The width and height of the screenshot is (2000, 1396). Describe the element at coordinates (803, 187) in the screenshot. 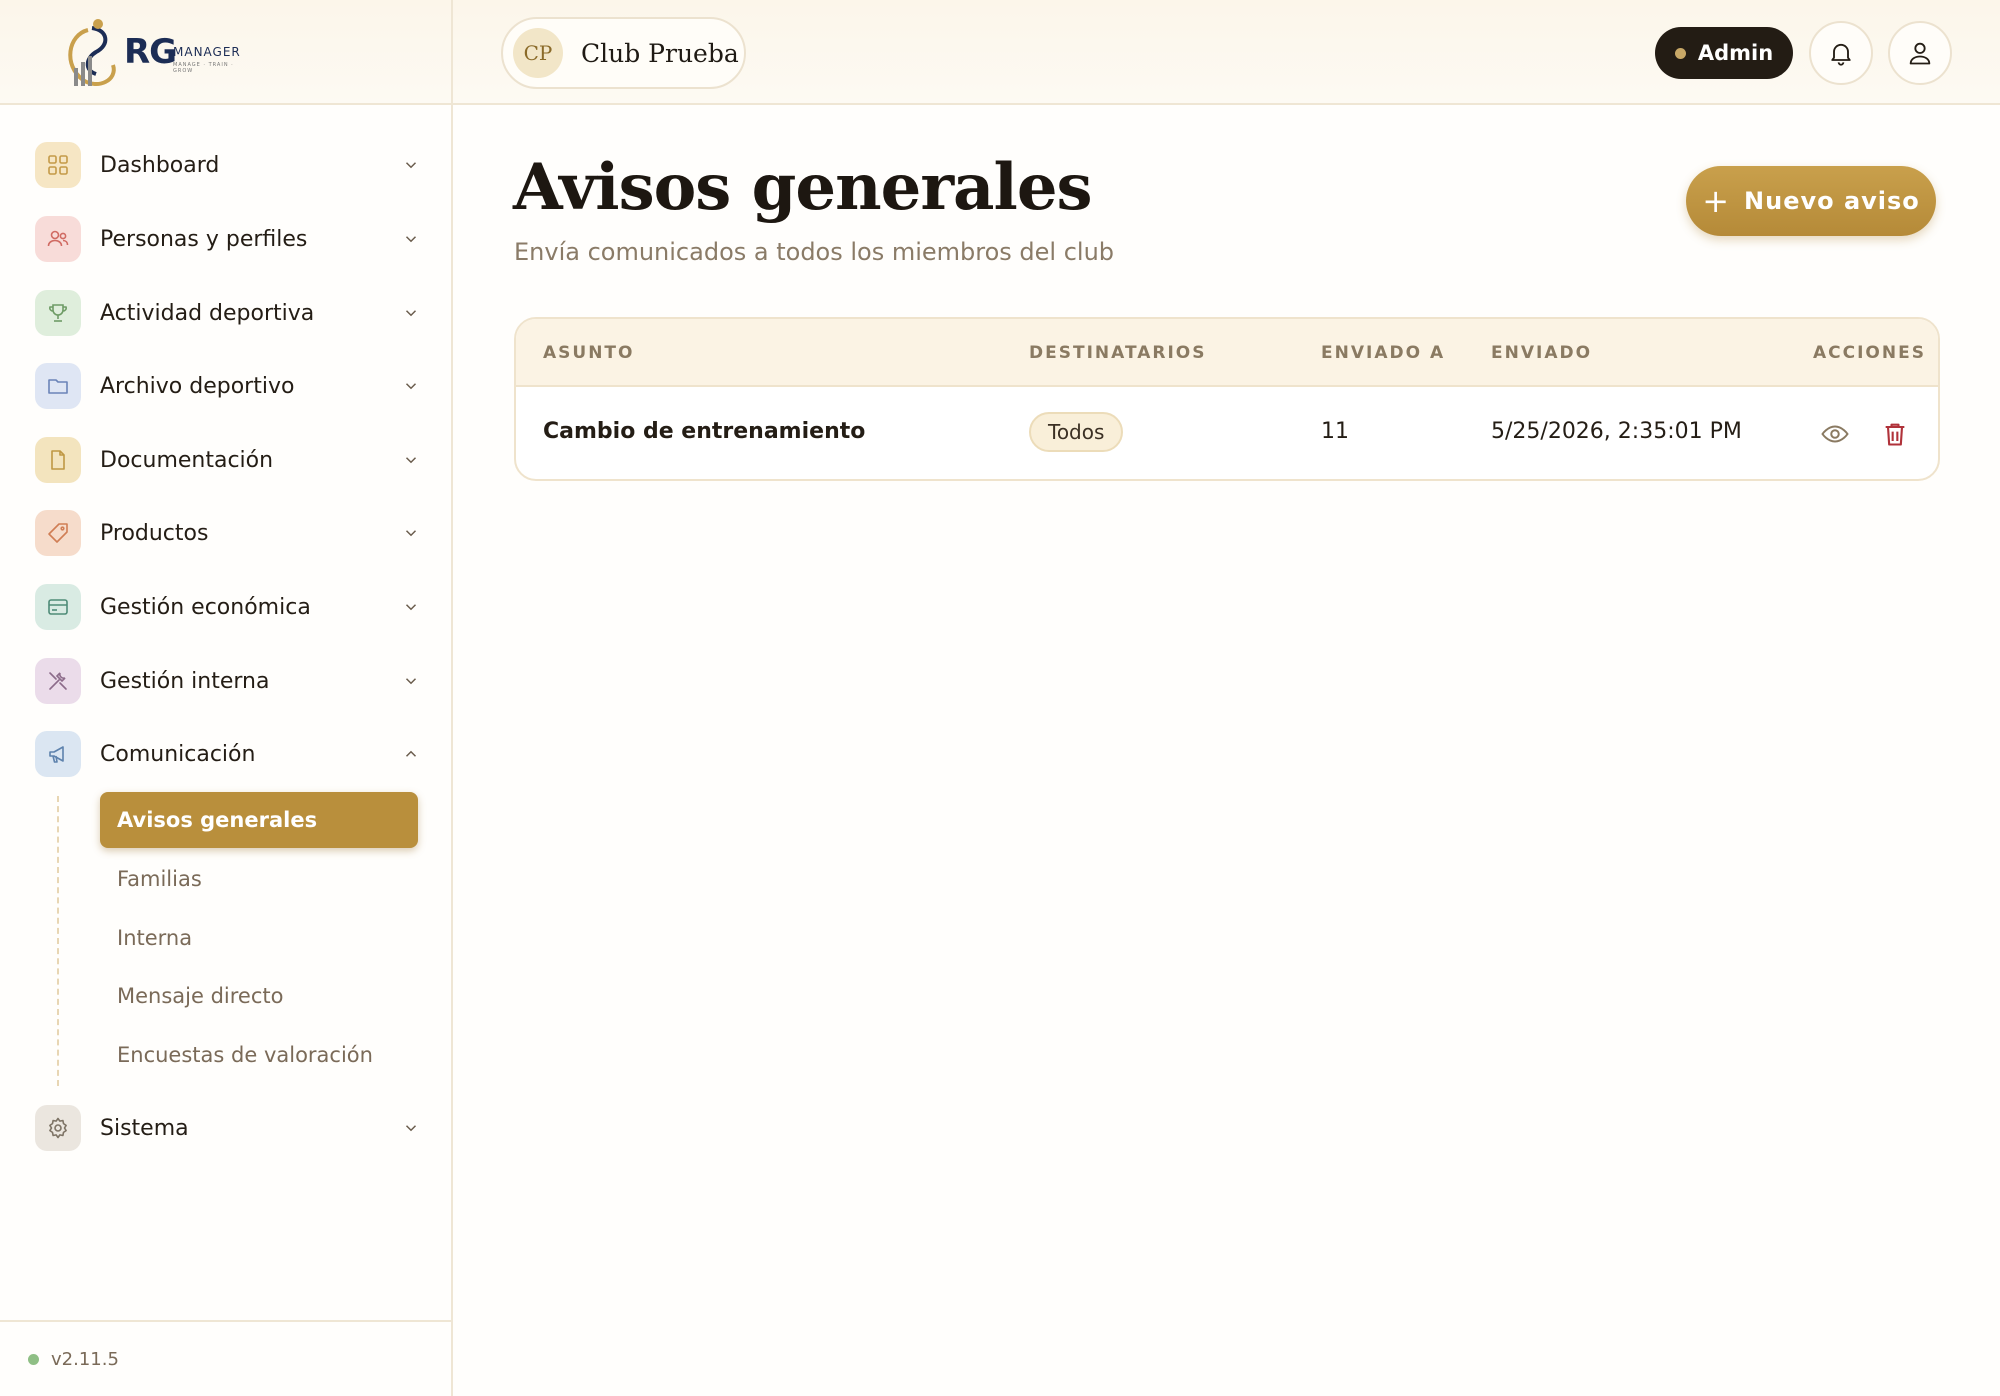

I see `page-title: Avisos generales` at that location.